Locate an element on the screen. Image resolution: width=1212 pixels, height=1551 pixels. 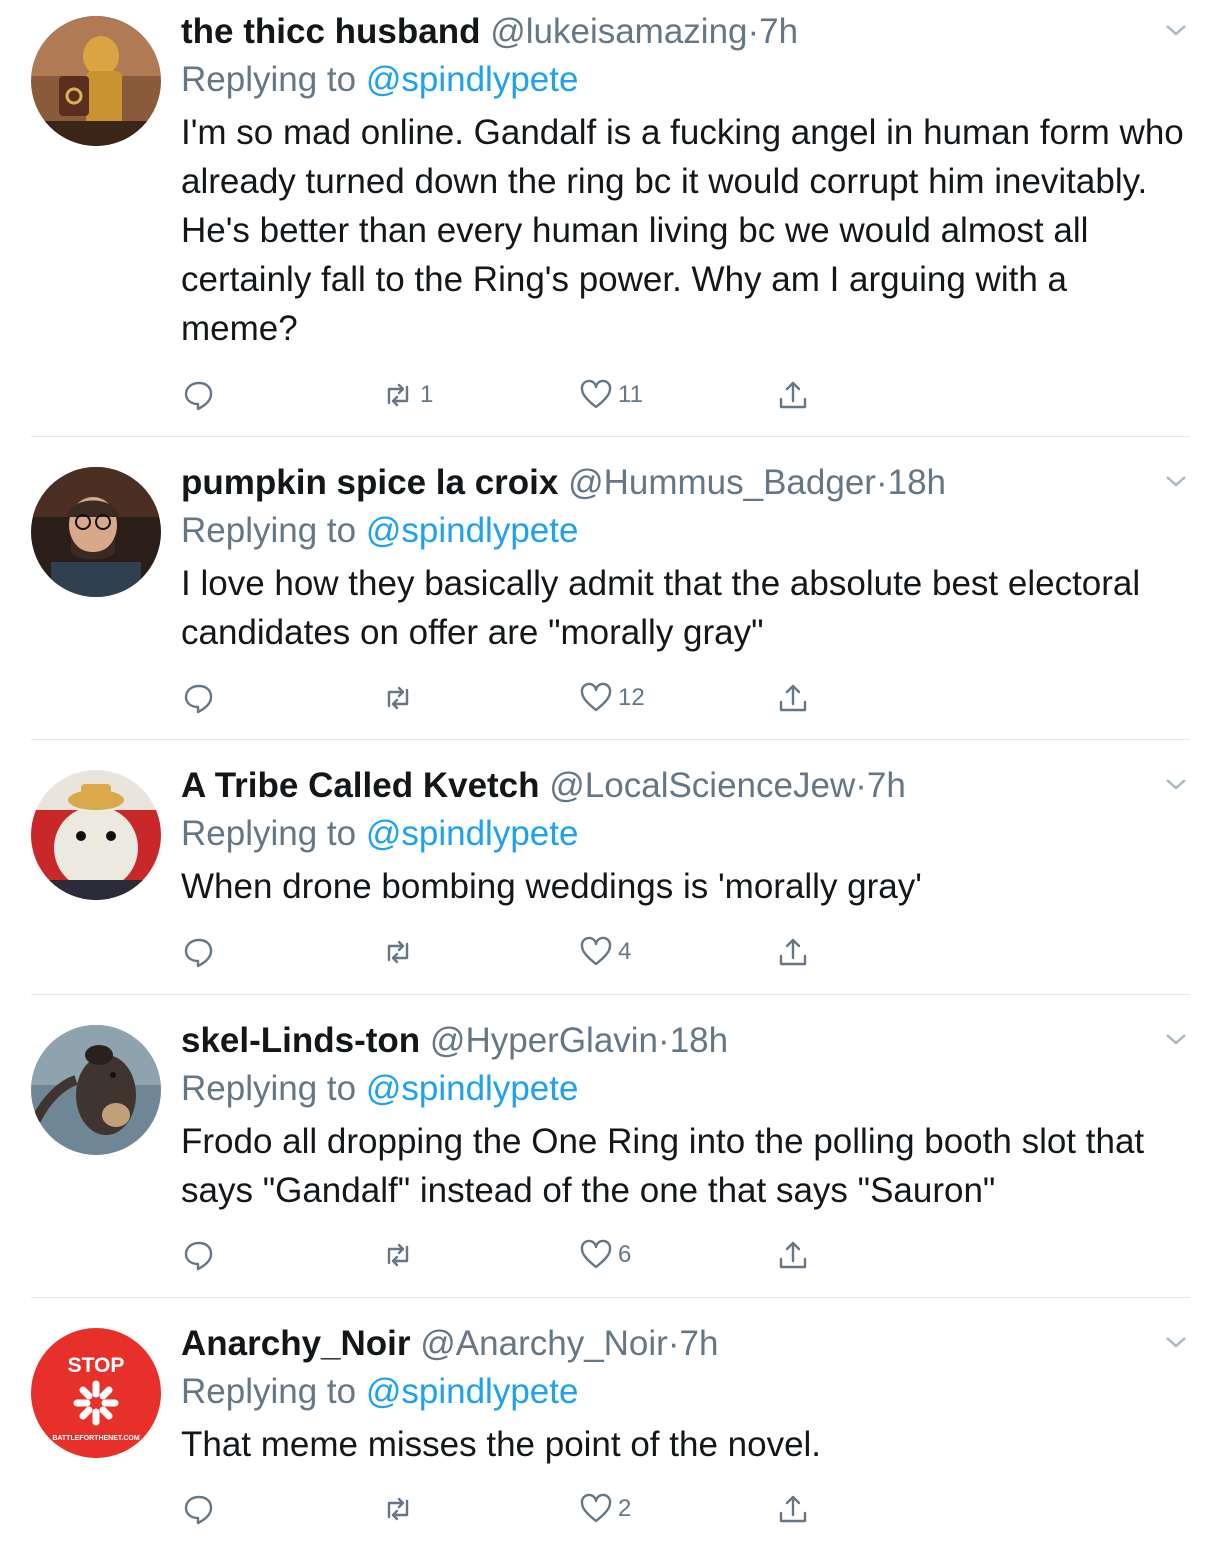
like-button: 11 is located at coordinates (610, 395).